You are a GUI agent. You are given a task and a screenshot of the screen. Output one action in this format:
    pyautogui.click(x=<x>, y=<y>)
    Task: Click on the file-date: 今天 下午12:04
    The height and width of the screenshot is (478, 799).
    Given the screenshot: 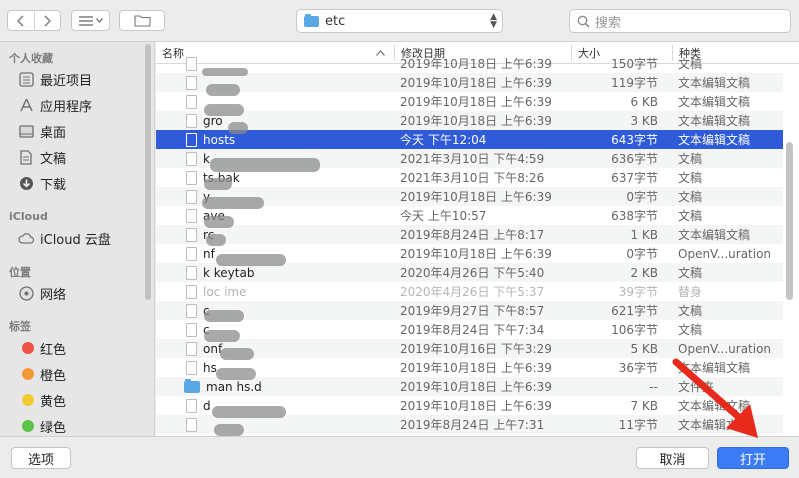 What is the action you would take?
    pyautogui.click(x=443, y=140)
    